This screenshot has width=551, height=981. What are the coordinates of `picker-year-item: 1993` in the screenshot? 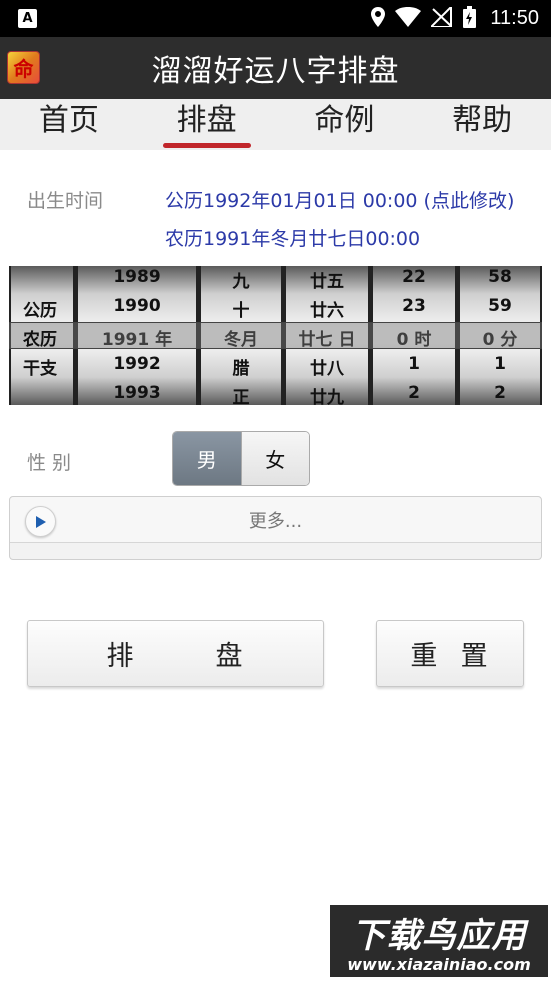 It's located at (137, 393).